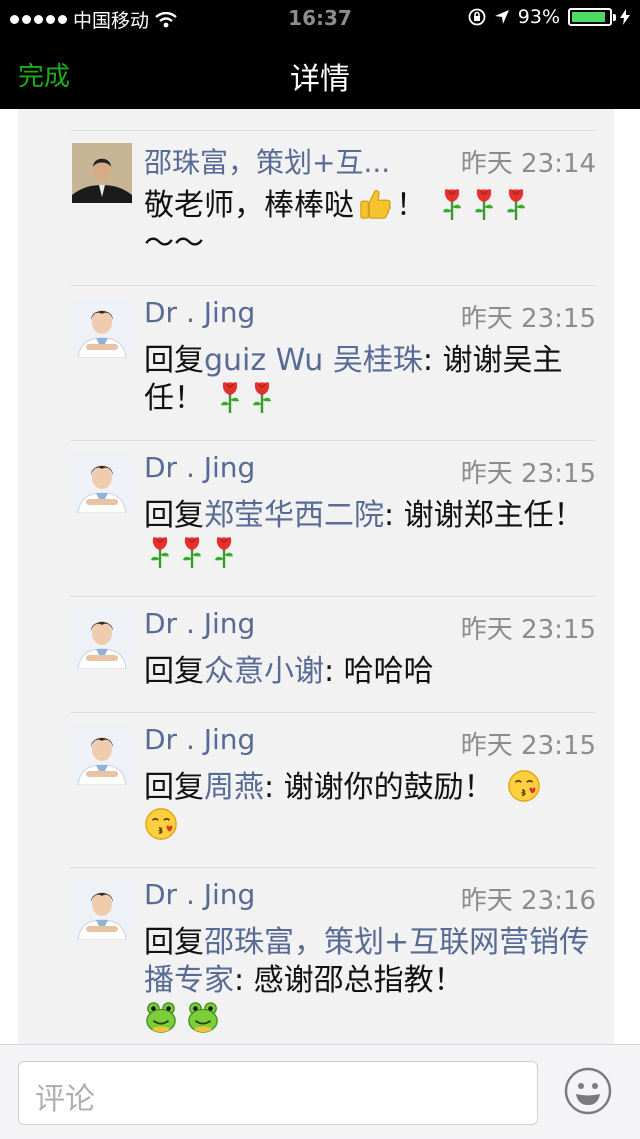 The width and height of the screenshot is (640, 1139). Describe the element at coordinates (379, 671) in the screenshot. I see `comment-body: : 哈哈哈` at that location.